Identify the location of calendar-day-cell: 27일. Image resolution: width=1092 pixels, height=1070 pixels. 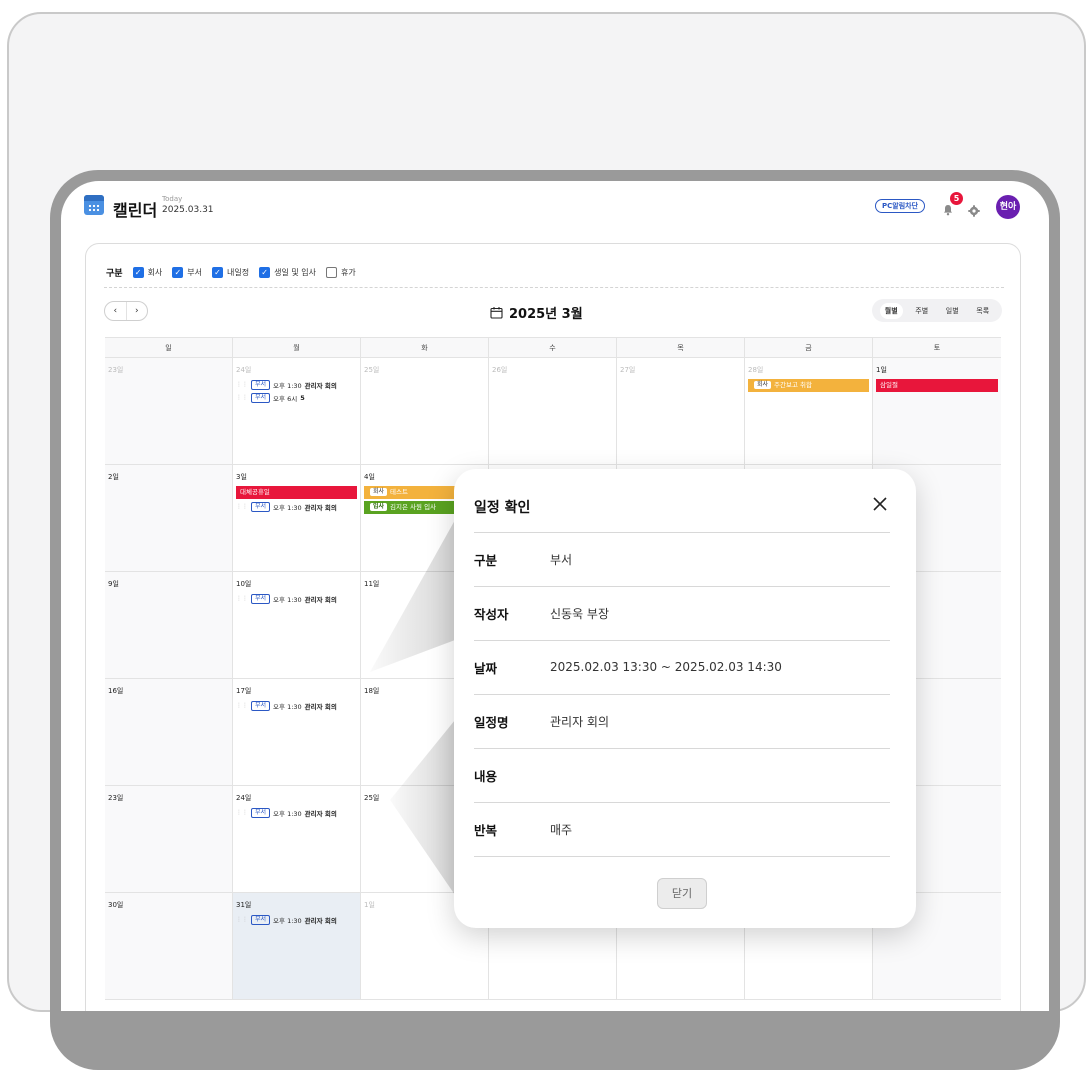
(681, 411).